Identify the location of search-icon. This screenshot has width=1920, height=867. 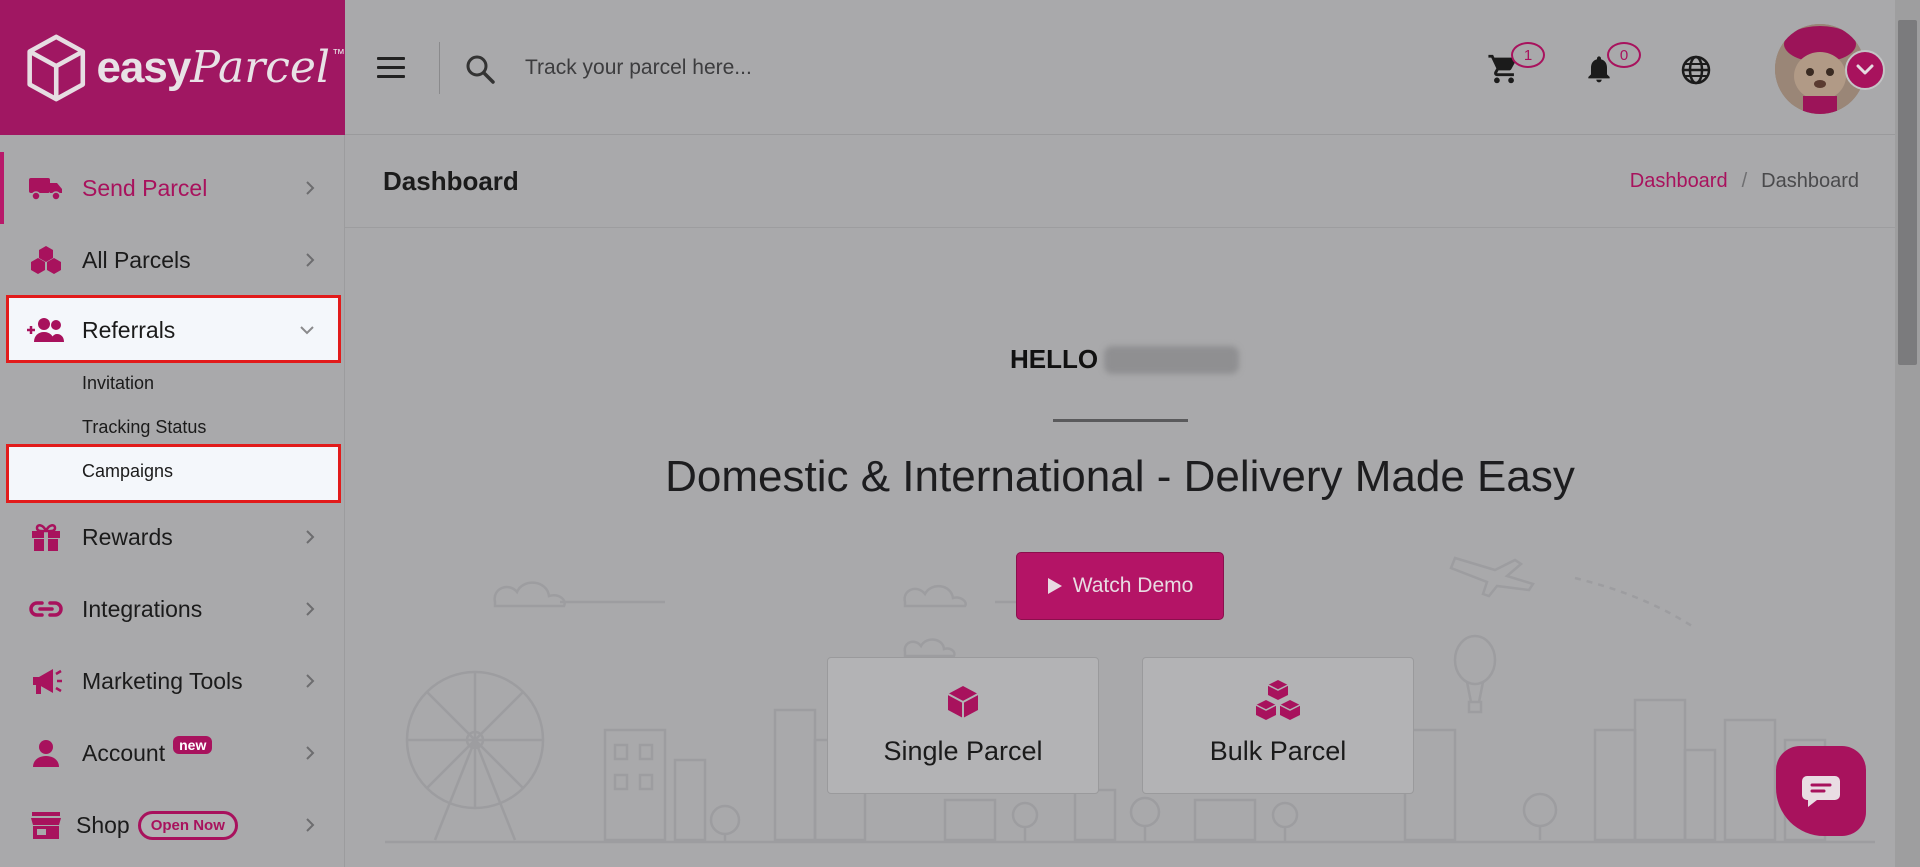
(480, 69).